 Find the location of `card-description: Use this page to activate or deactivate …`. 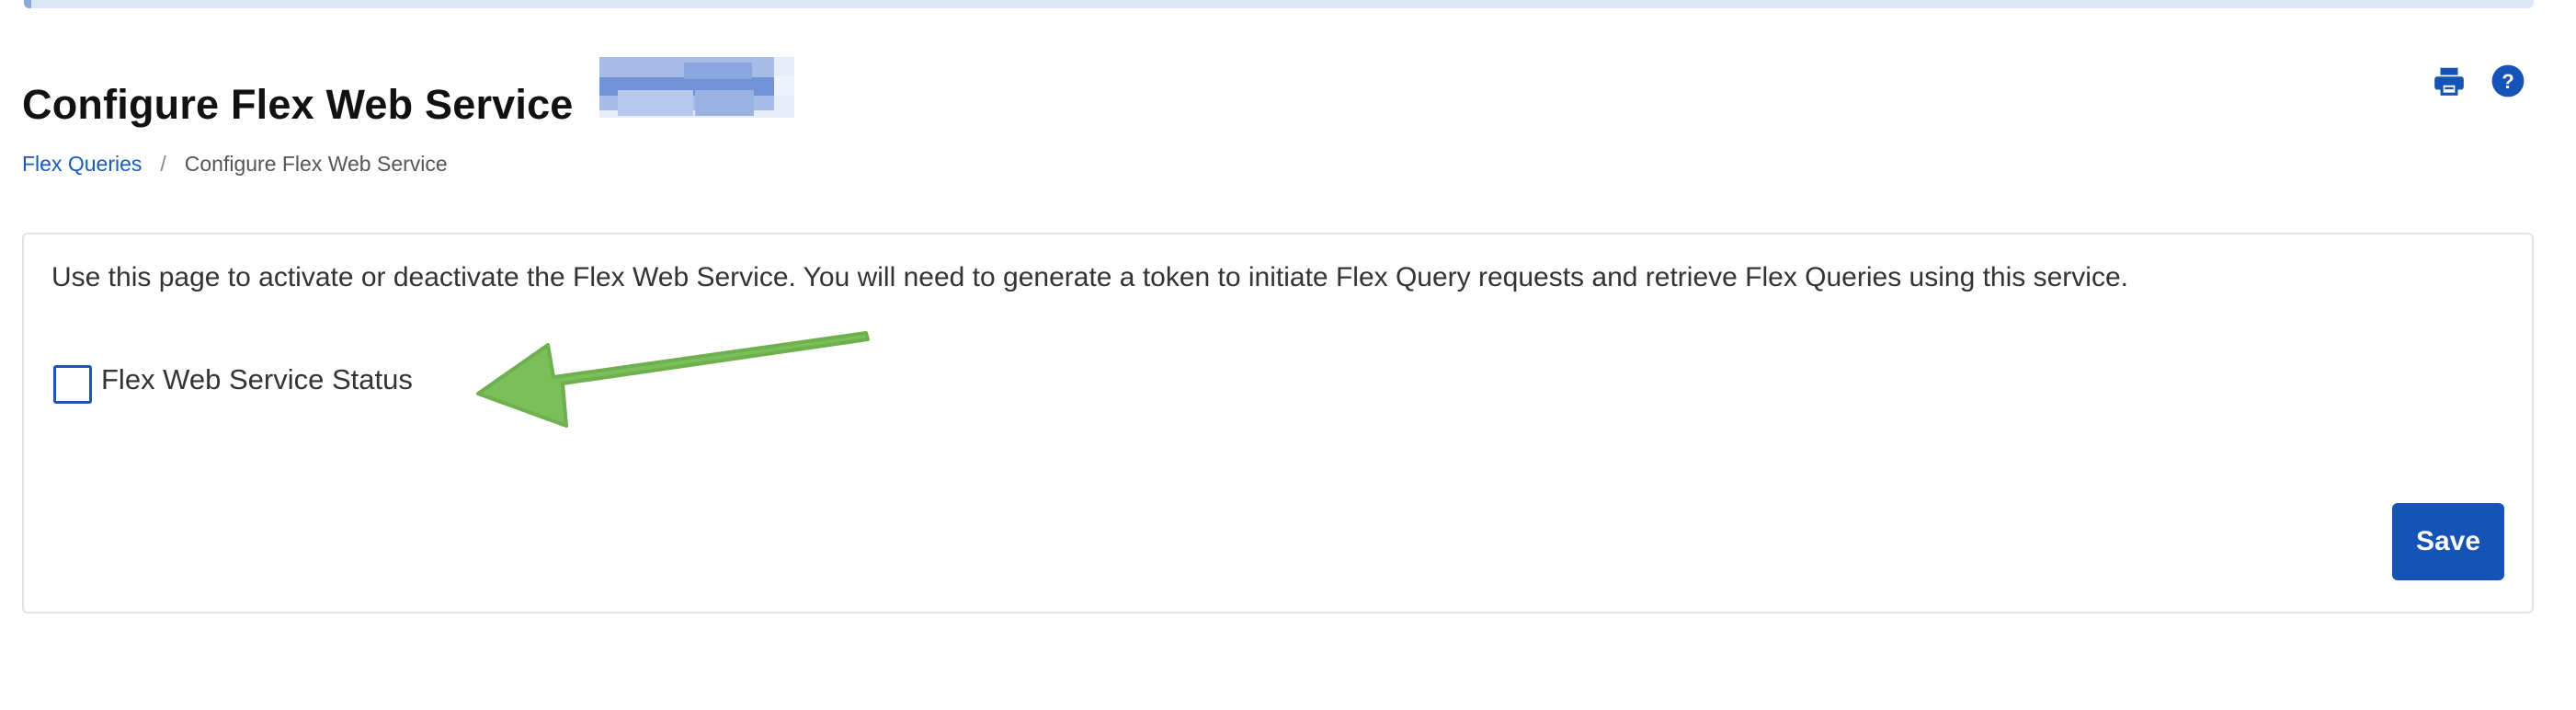

card-description: Use this page to activate or deactivate … is located at coordinates (1089, 277).